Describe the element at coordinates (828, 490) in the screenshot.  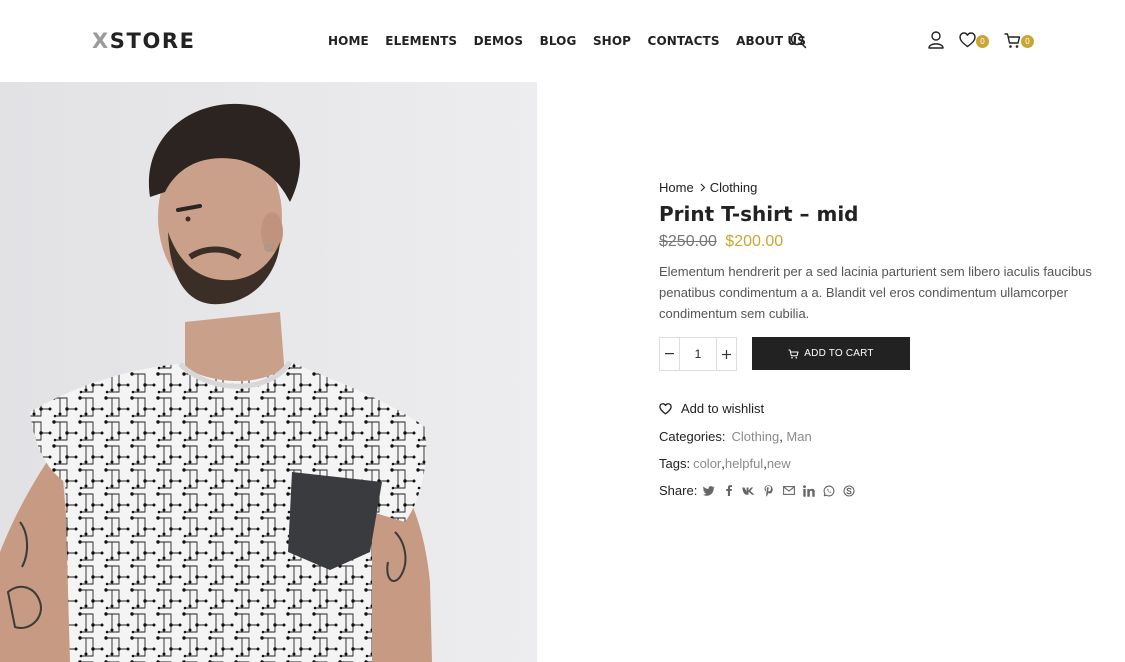
I see `whatsapp-icon` at that location.